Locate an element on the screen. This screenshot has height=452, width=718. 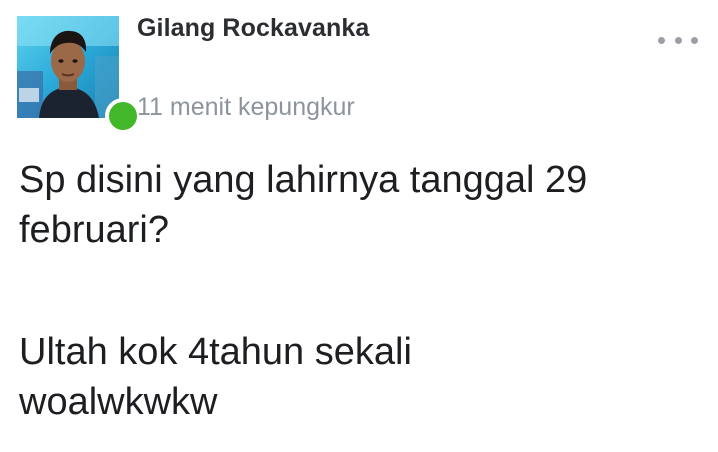
avatar is located at coordinates (79, 75).